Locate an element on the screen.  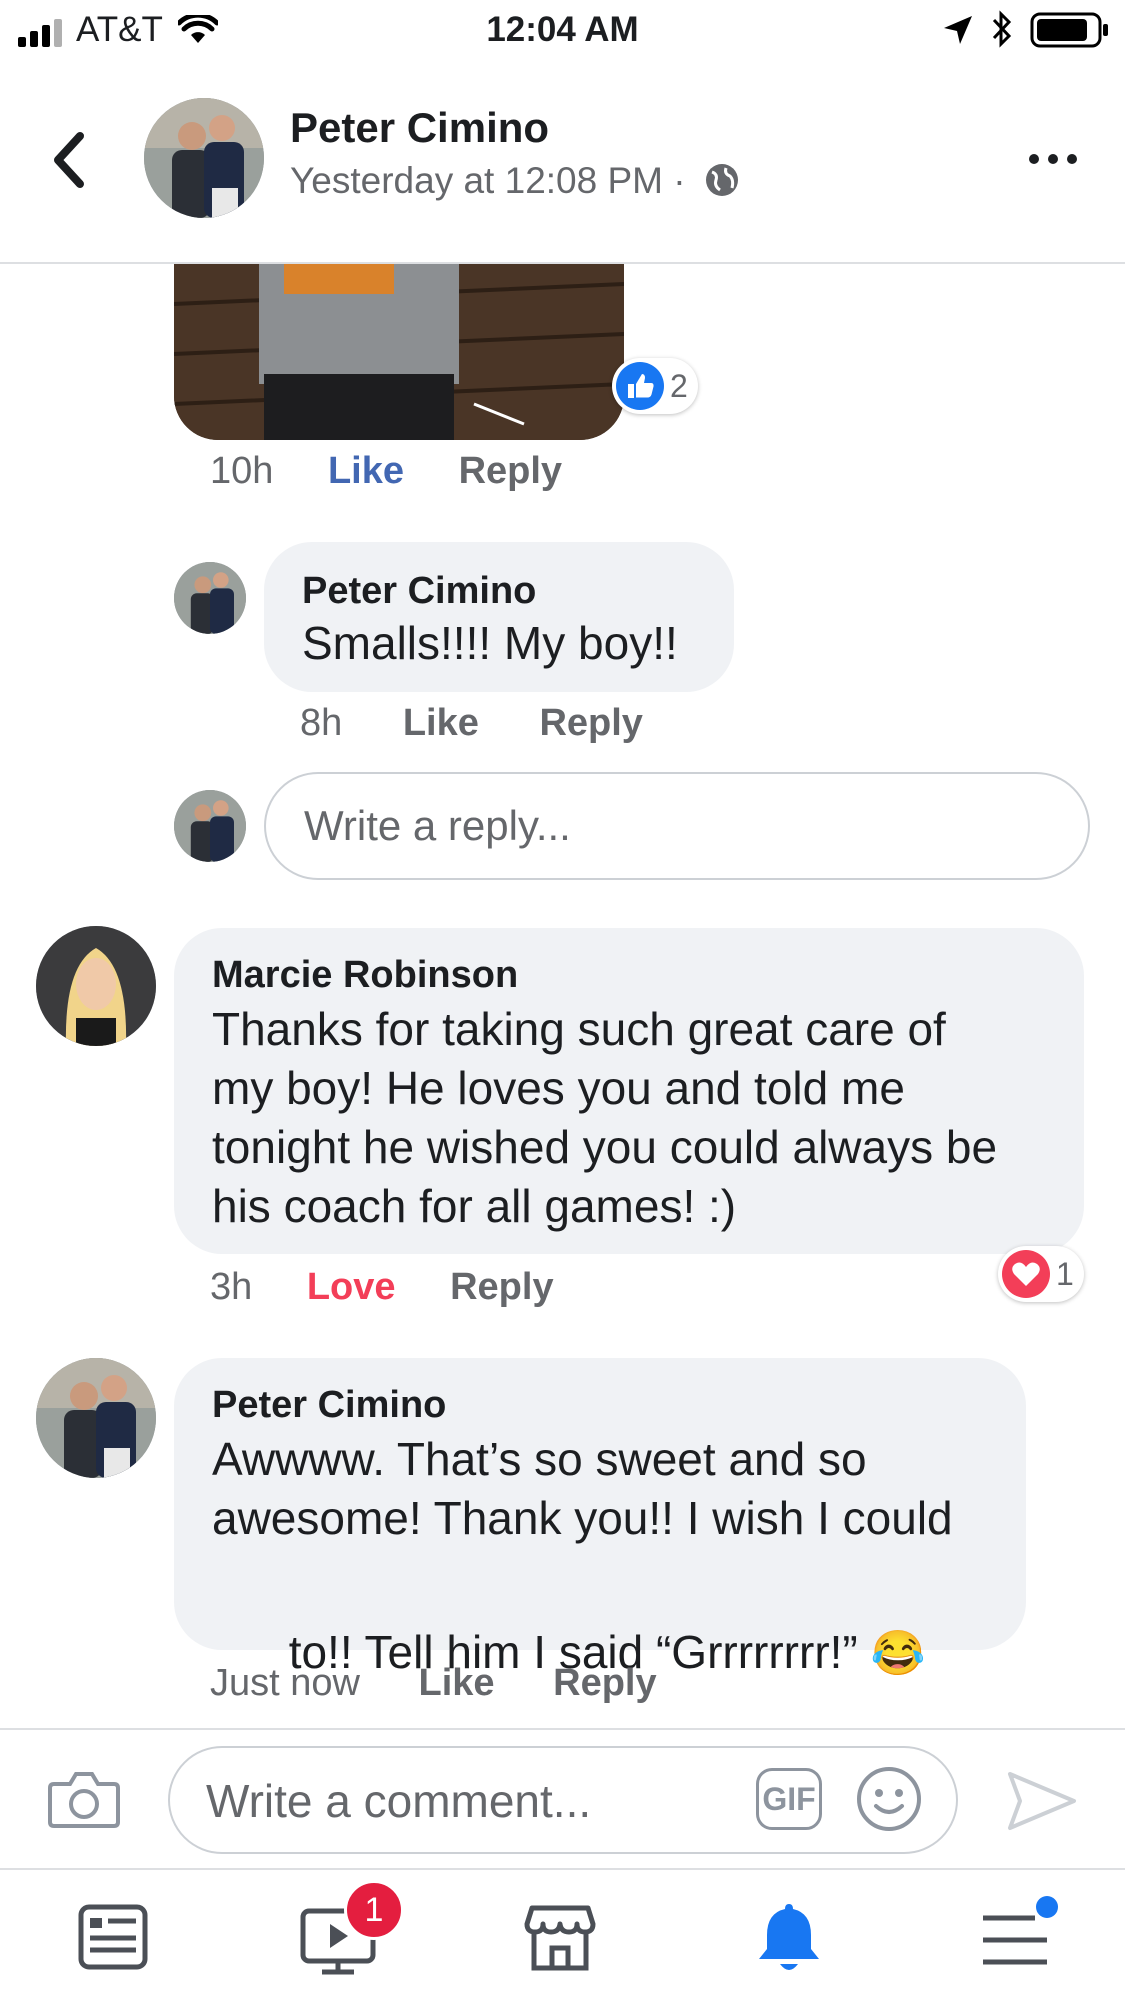
gif-button: GIF is located at coordinates (789, 1799).